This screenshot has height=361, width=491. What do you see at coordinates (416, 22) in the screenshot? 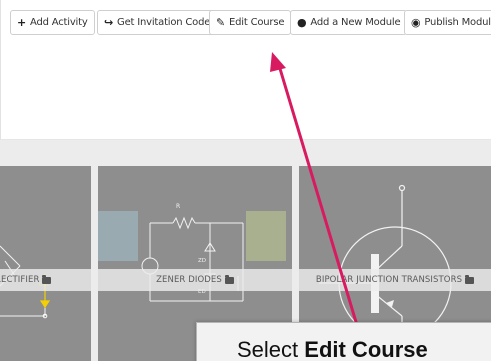
I see `globe-icon: ◉` at bounding box center [416, 22].